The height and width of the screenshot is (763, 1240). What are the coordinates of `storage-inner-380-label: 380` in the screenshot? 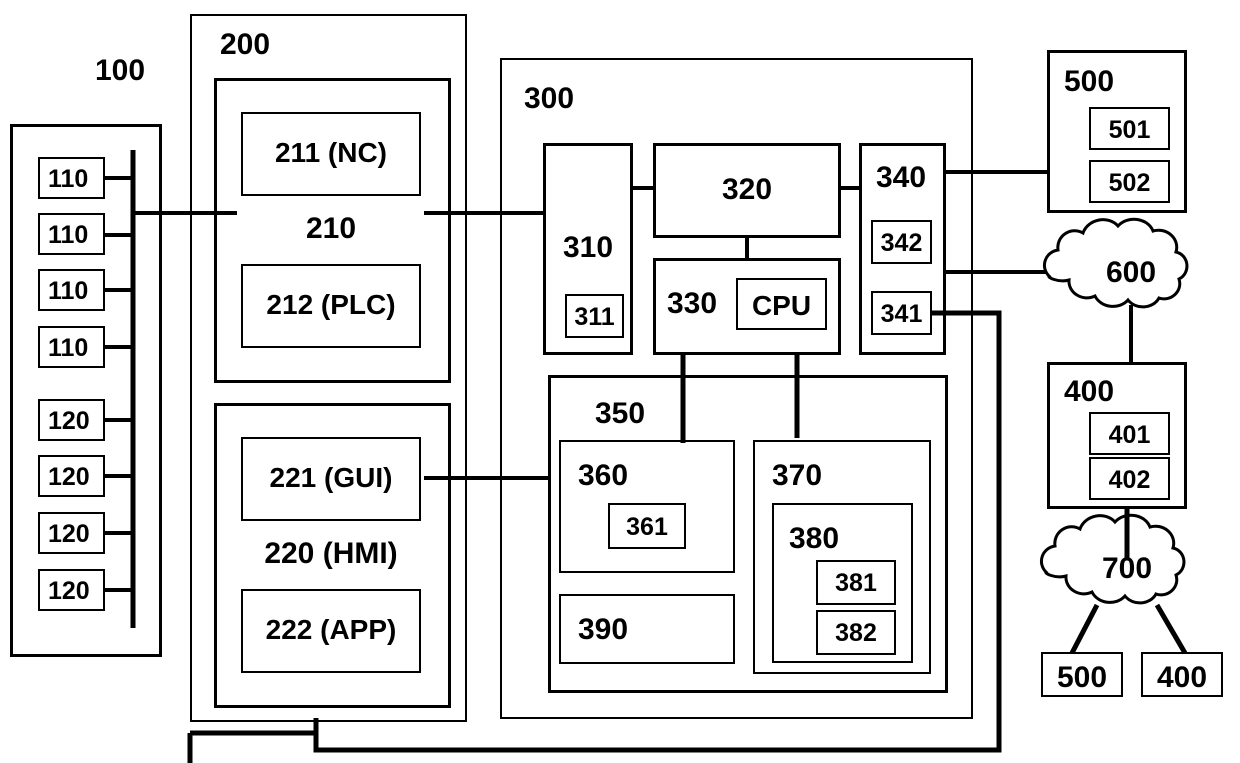 It's located at (814, 538).